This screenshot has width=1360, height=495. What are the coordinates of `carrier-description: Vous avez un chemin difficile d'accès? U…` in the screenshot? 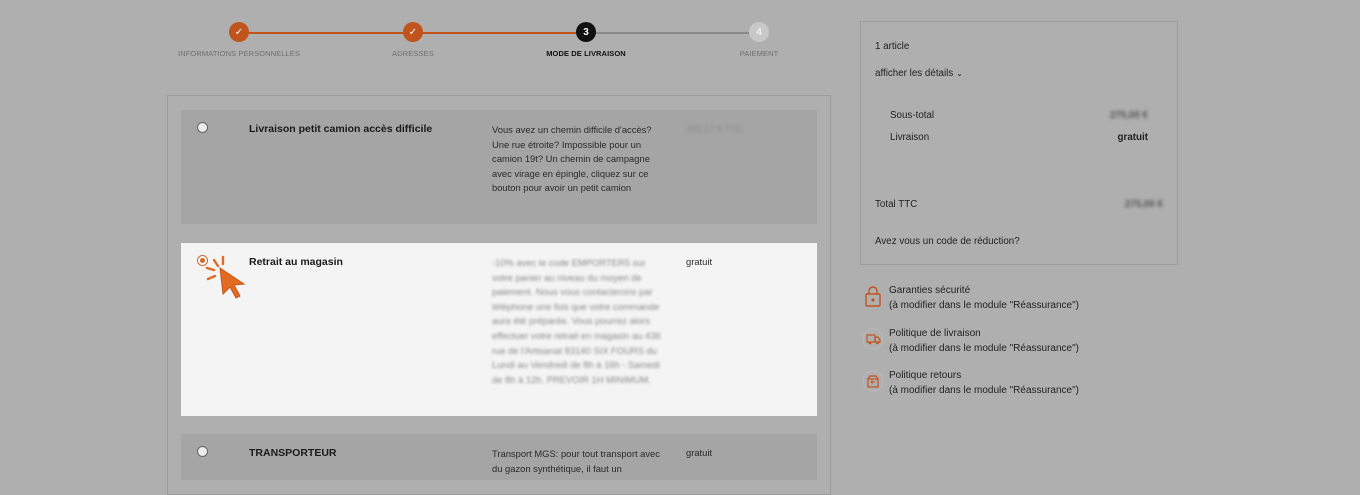 It's located at (572, 159).